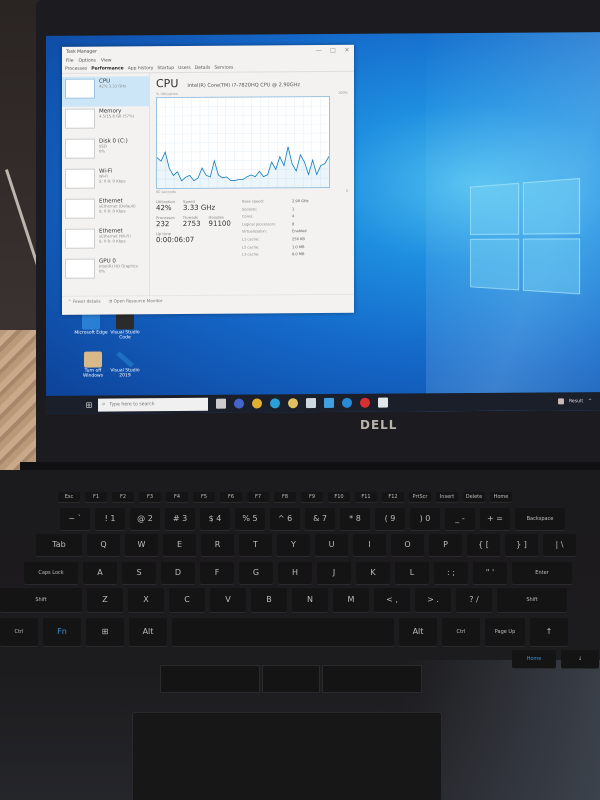 This screenshot has width=600, height=800. What do you see at coordinates (215, 519) in the screenshot?
I see `key--4: $ 4` at bounding box center [215, 519].